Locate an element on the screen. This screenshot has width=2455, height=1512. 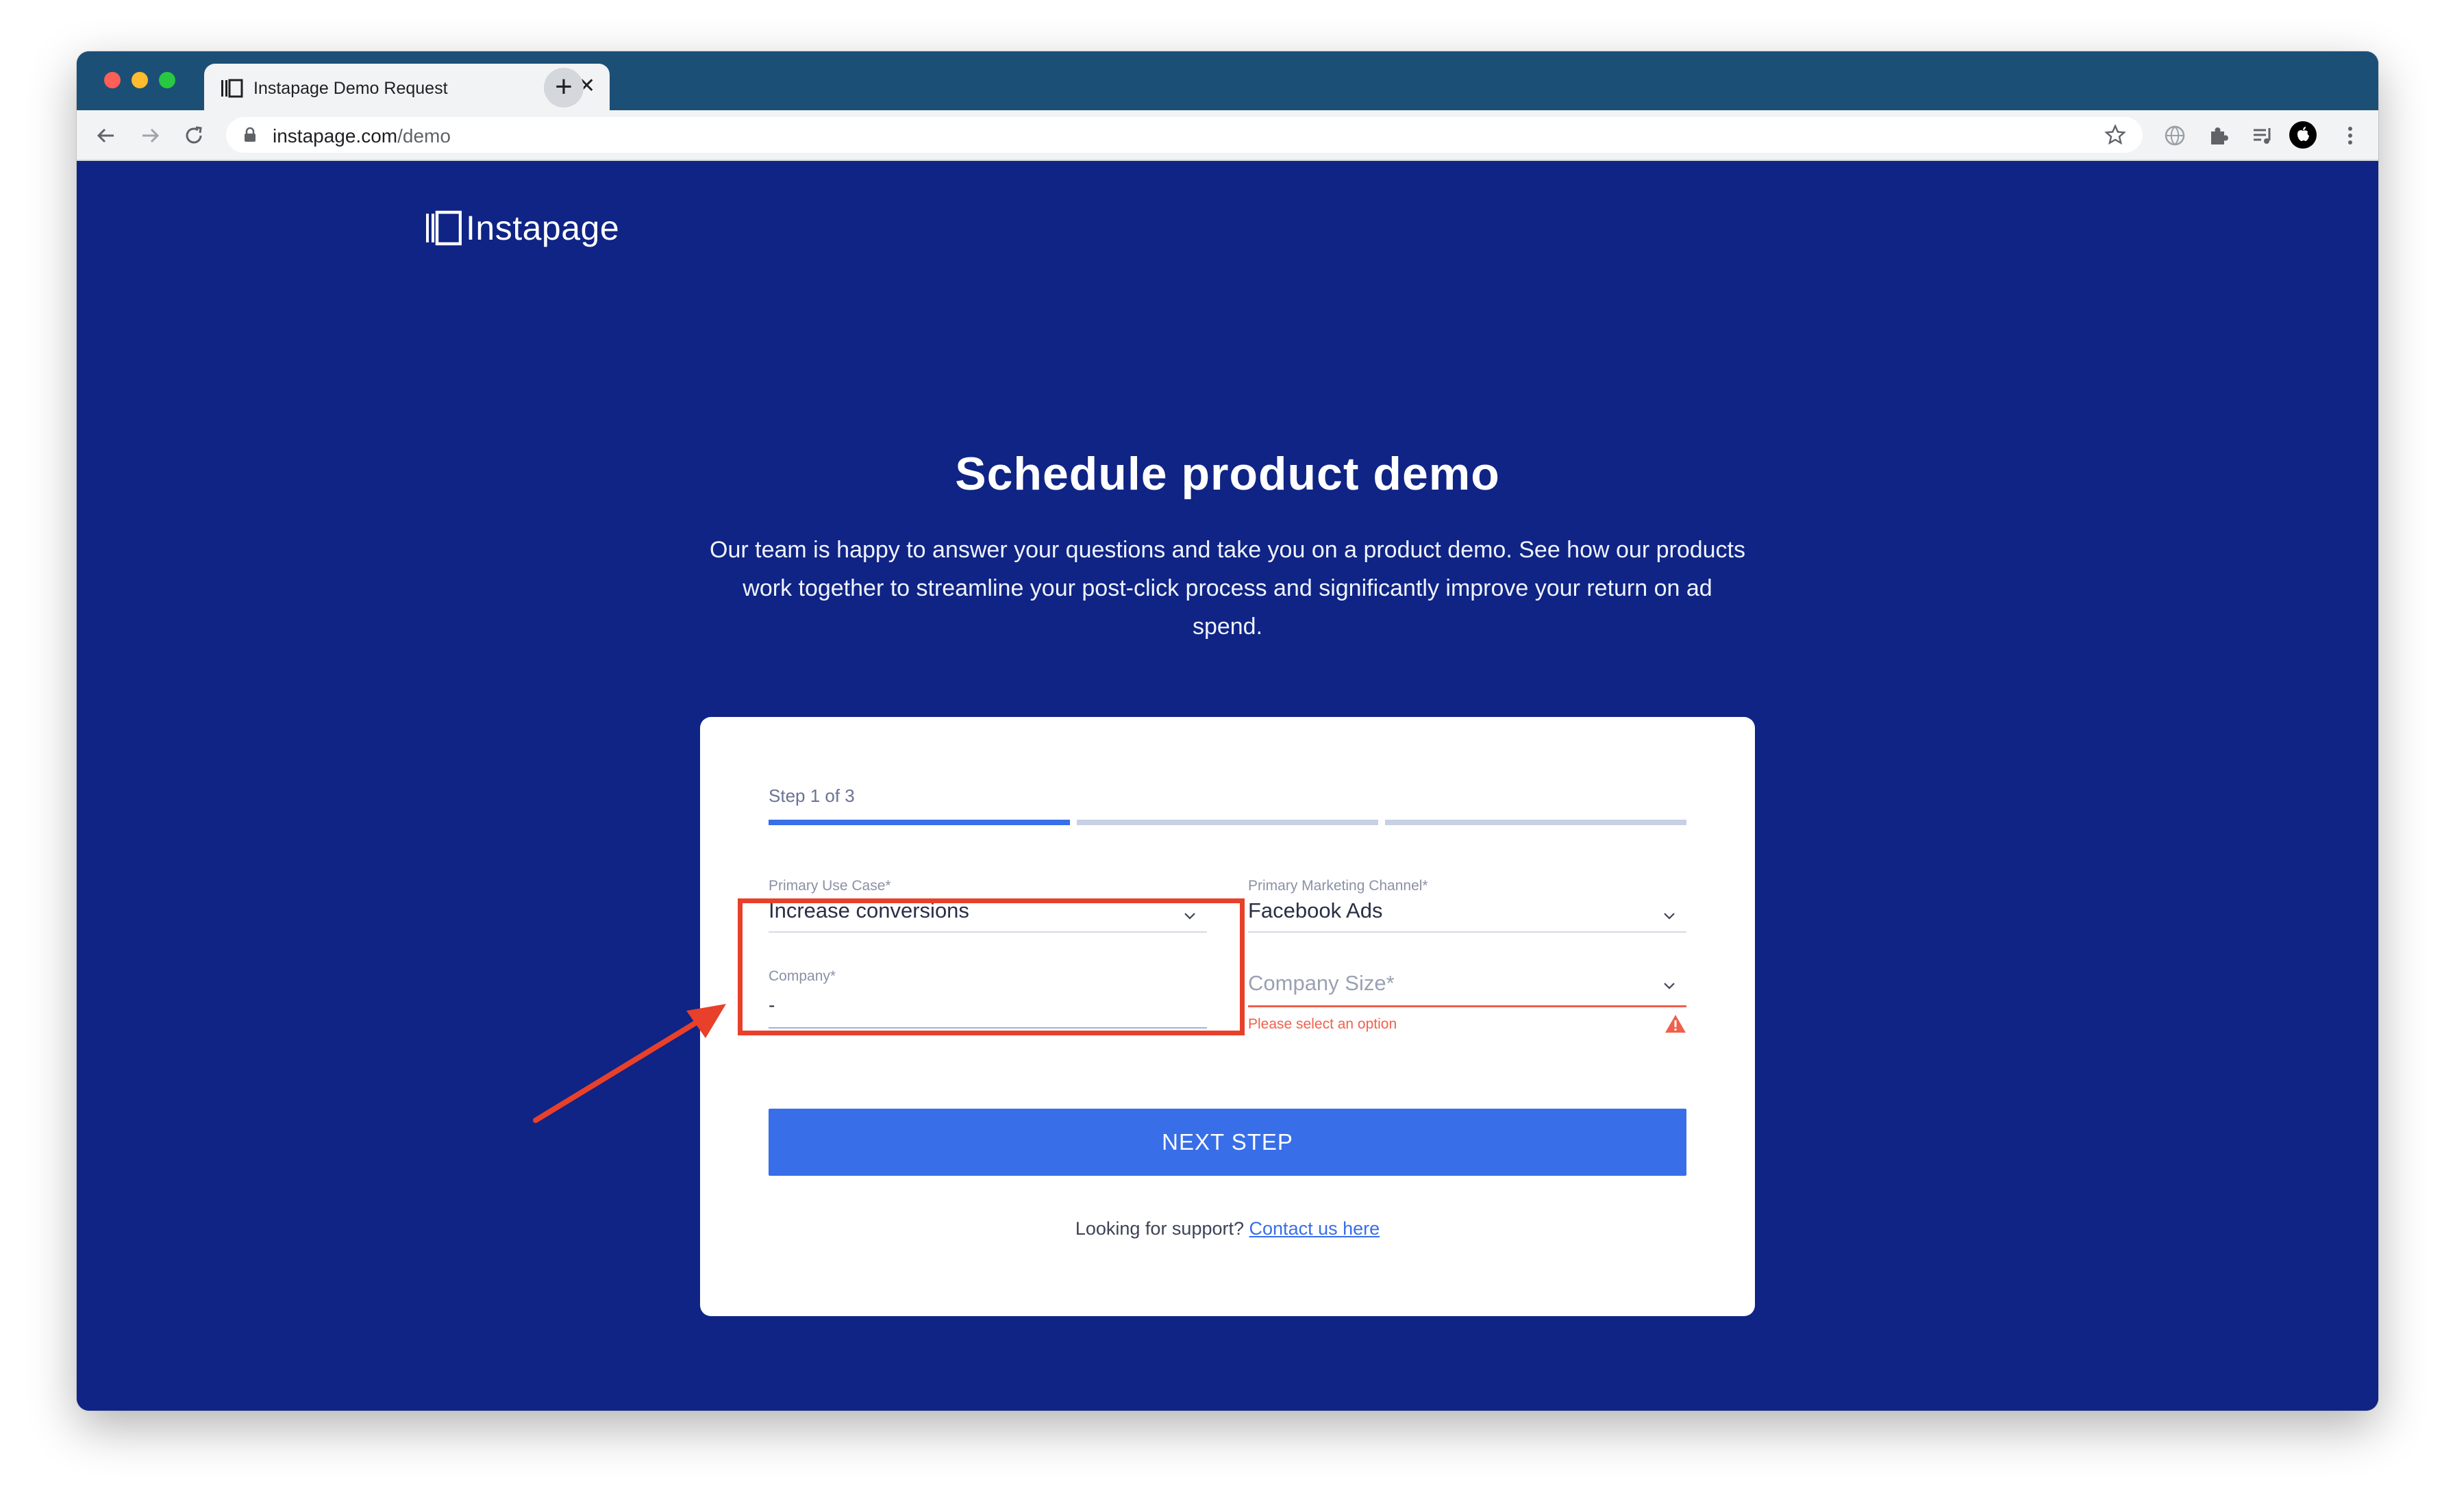
puzzle-icon is located at coordinates (2218, 135).